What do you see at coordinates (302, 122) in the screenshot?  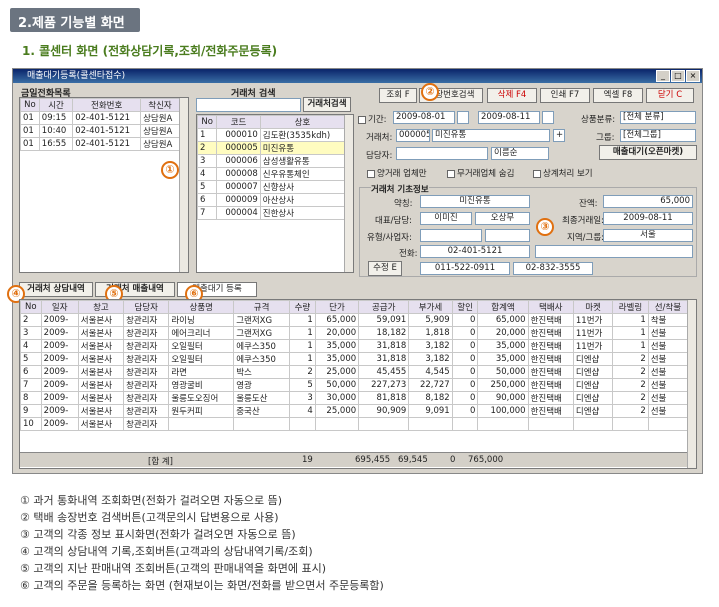 I see `col-header: 상호` at bounding box center [302, 122].